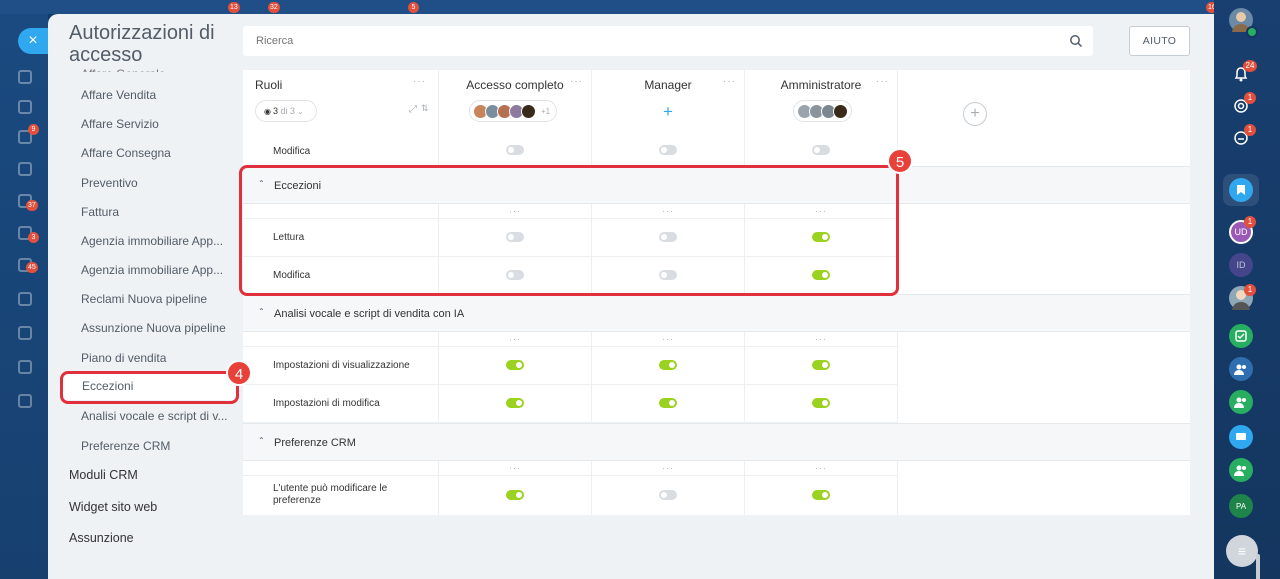 The width and height of the screenshot is (1280, 579). I want to click on sidebar-item: Assunzione Nuova pipeline, so click(153, 328).